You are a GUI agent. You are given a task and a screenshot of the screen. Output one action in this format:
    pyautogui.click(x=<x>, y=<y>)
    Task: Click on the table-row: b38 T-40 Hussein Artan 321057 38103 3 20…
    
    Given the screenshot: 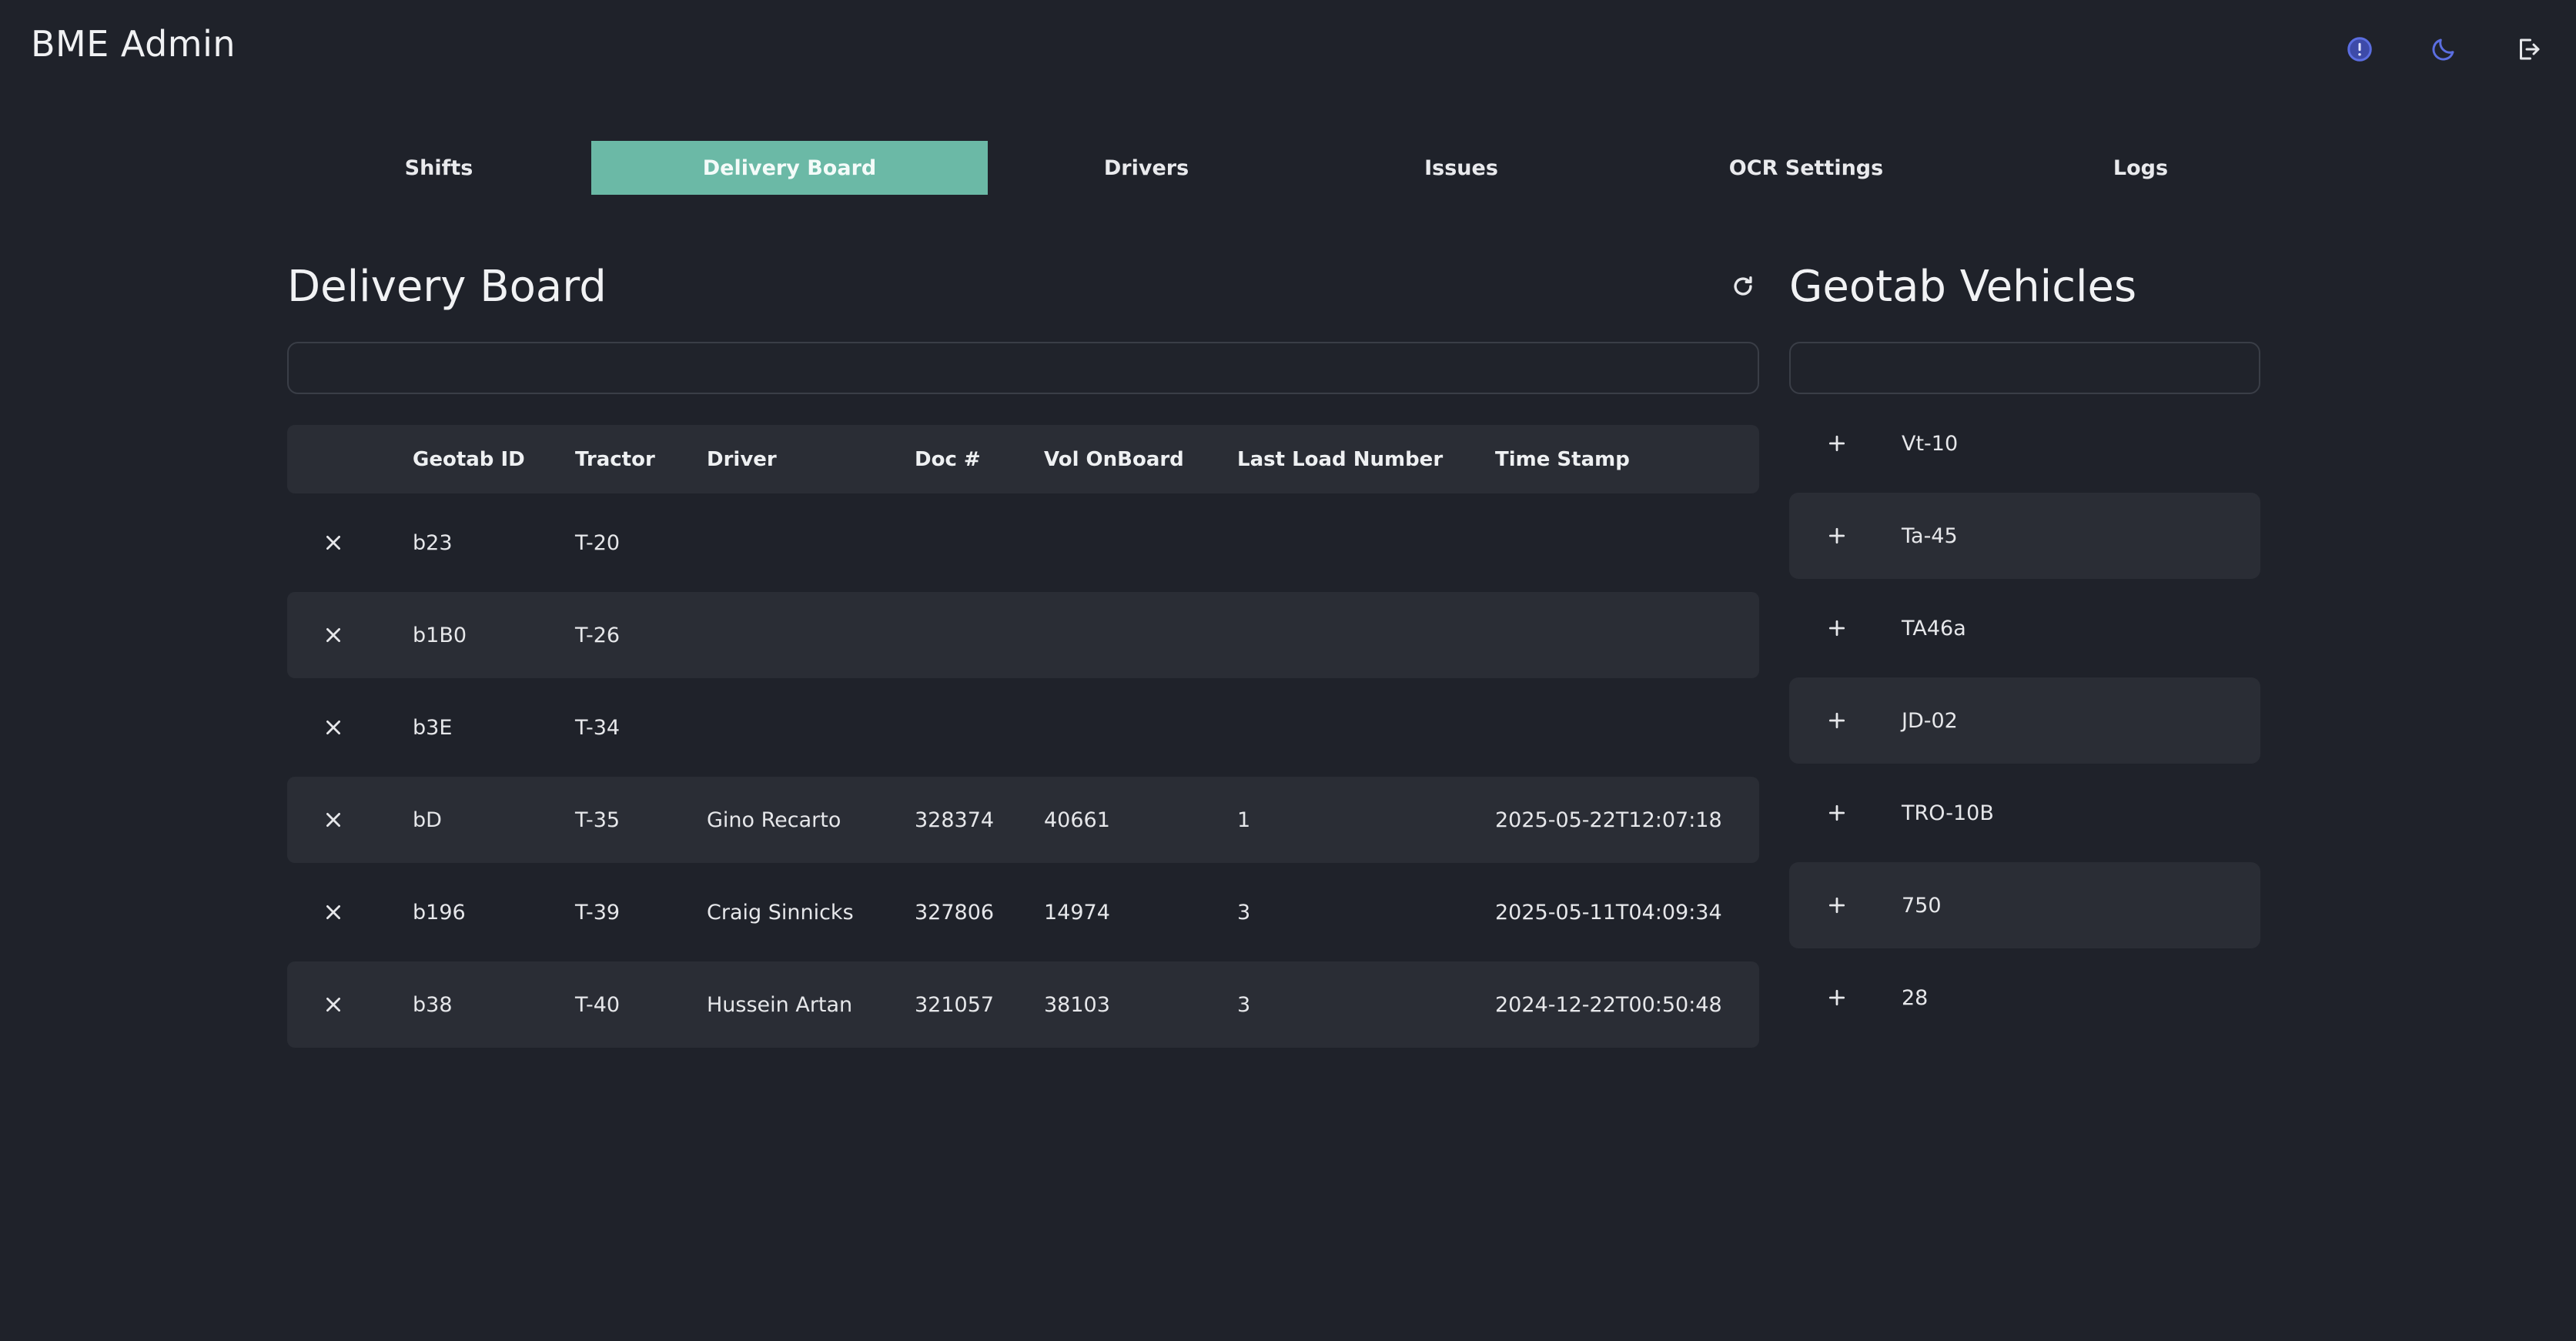 What is the action you would take?
    pyautogui.click(x=1023, y=1004)
    